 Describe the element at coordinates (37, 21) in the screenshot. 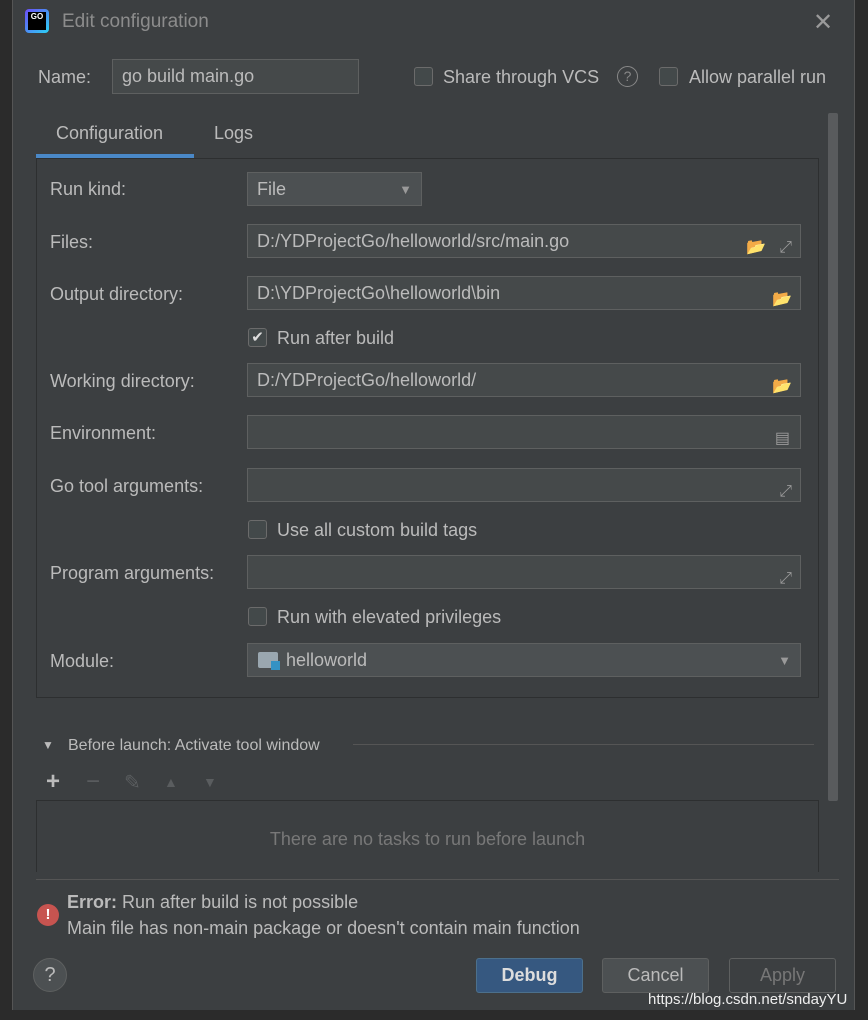

I see `go-logo-icon: GO` at that location.